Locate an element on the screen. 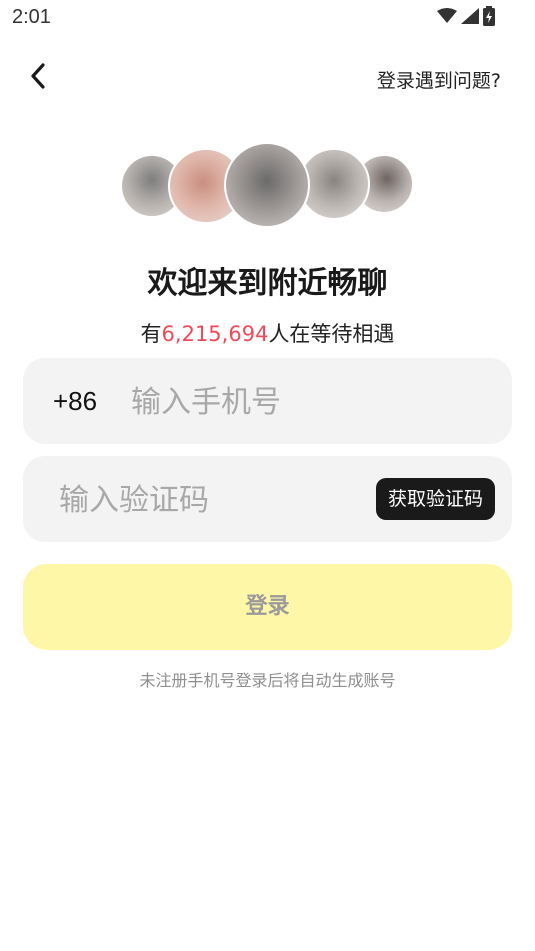 The image size is (535, 951). avatar is located at coordinates (267, 185).